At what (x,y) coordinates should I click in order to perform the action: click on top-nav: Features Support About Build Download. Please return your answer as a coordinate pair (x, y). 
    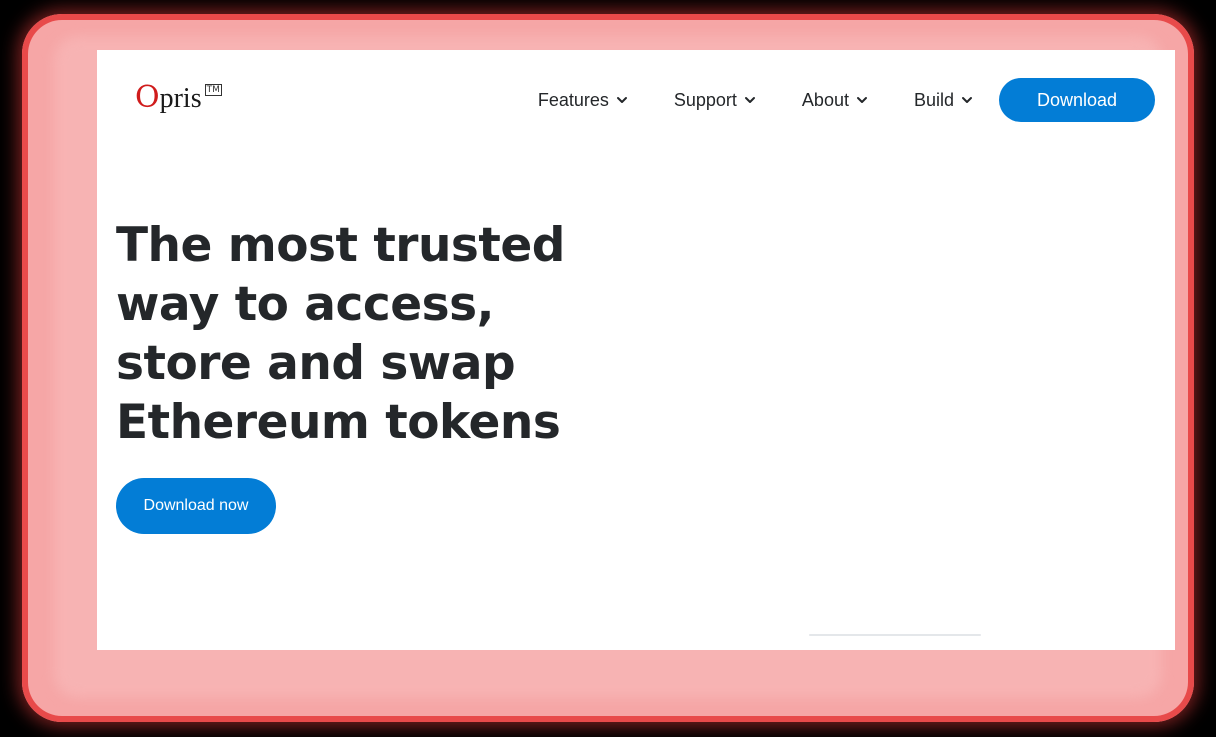
    Looking at the image, I should click on (846, 100).